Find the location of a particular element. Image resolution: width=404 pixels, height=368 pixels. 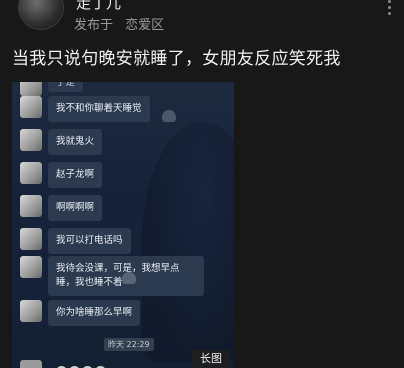

chat-message: 于是 is located at coordinates (52, 89).